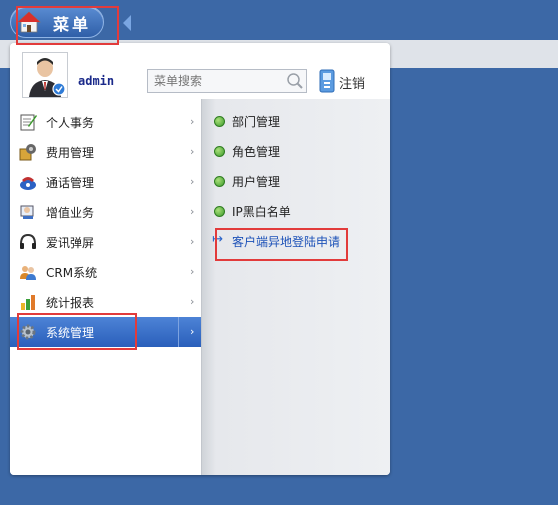  What do you see at coordinates (28, 273) in the screenshot?
I see `users-icon` at bounding box center [28, 273].